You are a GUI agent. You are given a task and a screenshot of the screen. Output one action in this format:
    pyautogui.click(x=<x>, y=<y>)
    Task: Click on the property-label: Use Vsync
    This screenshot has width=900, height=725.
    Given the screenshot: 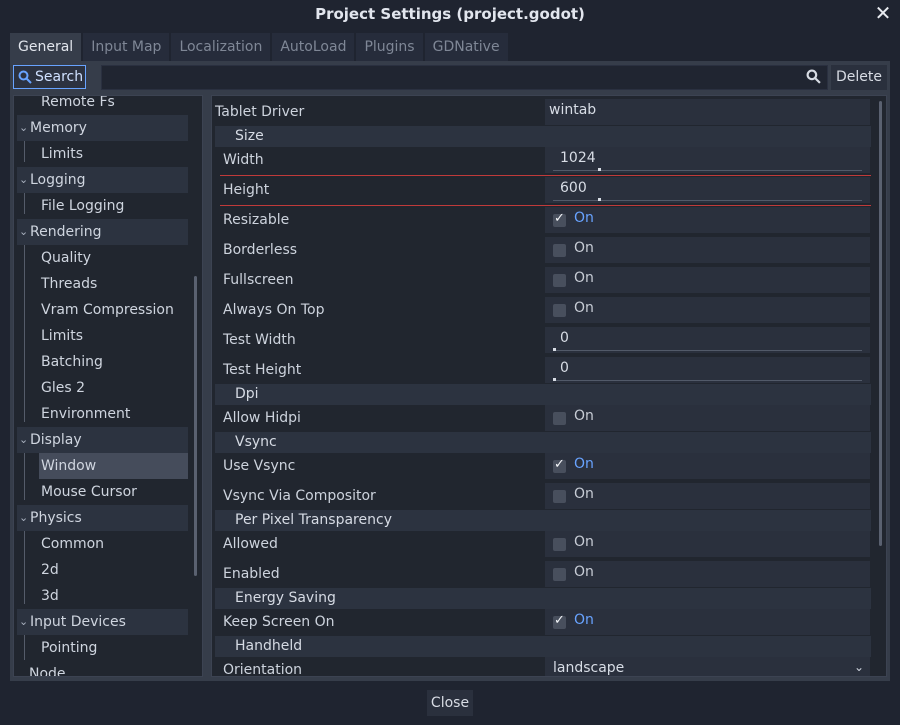 What is the action you would take?
    pyautogui.click(x=259, y=466)
    